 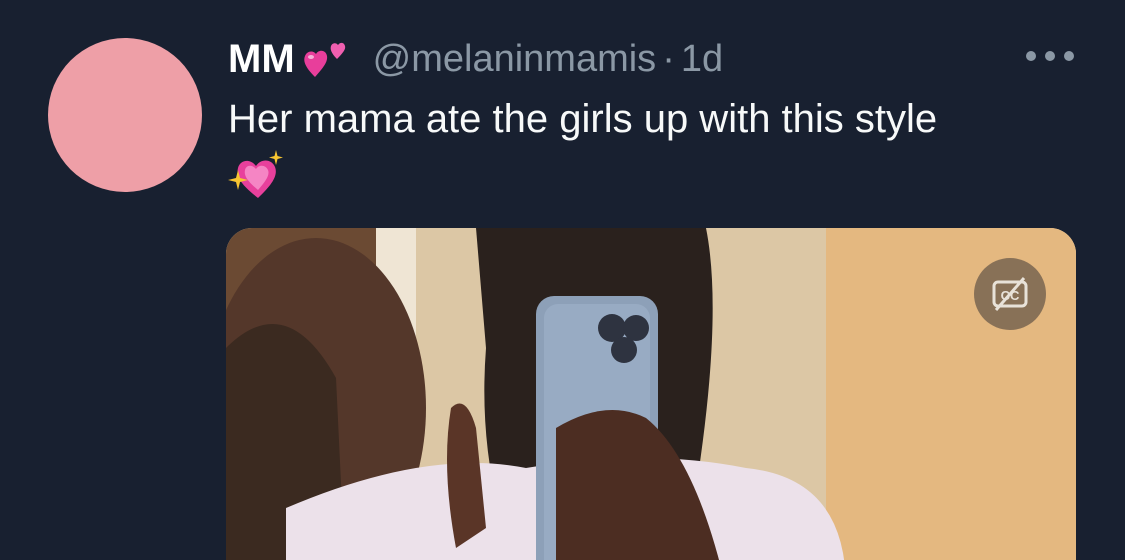 I want to click on more-options-button, so click(x=1050, y=56).